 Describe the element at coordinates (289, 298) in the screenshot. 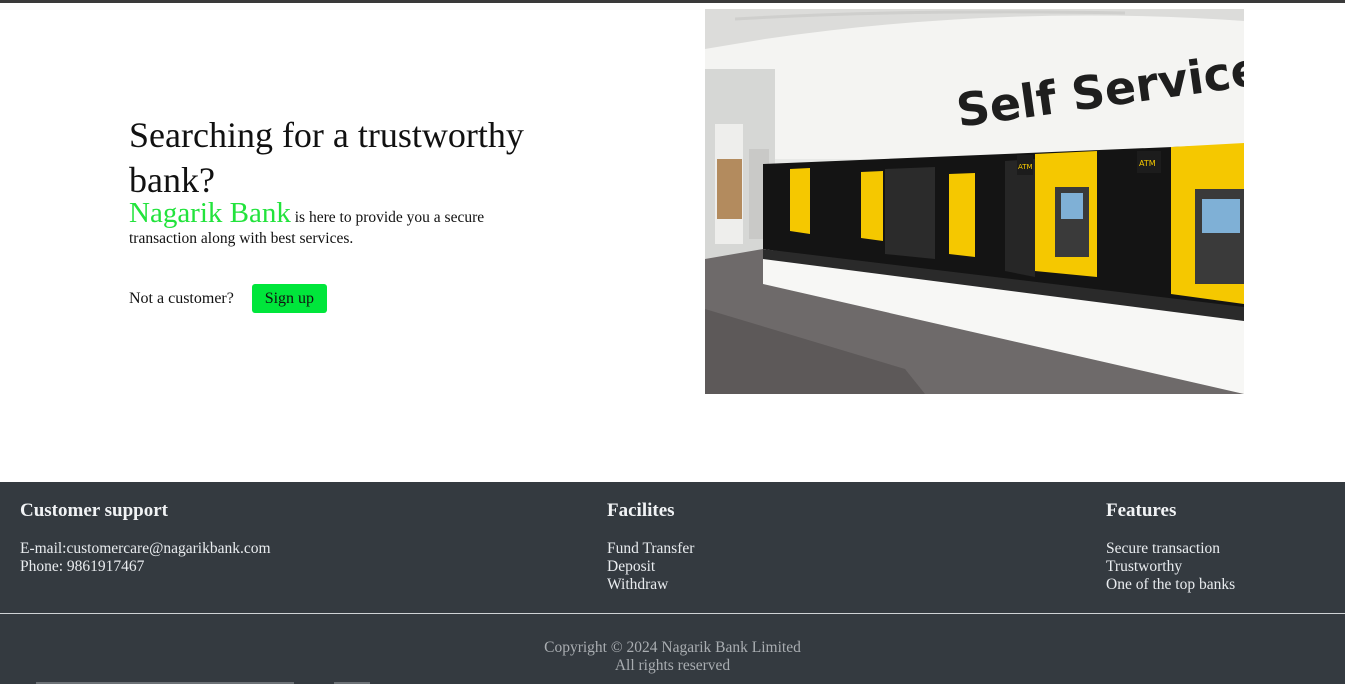

I see `signup-button: Sign up` at that location.